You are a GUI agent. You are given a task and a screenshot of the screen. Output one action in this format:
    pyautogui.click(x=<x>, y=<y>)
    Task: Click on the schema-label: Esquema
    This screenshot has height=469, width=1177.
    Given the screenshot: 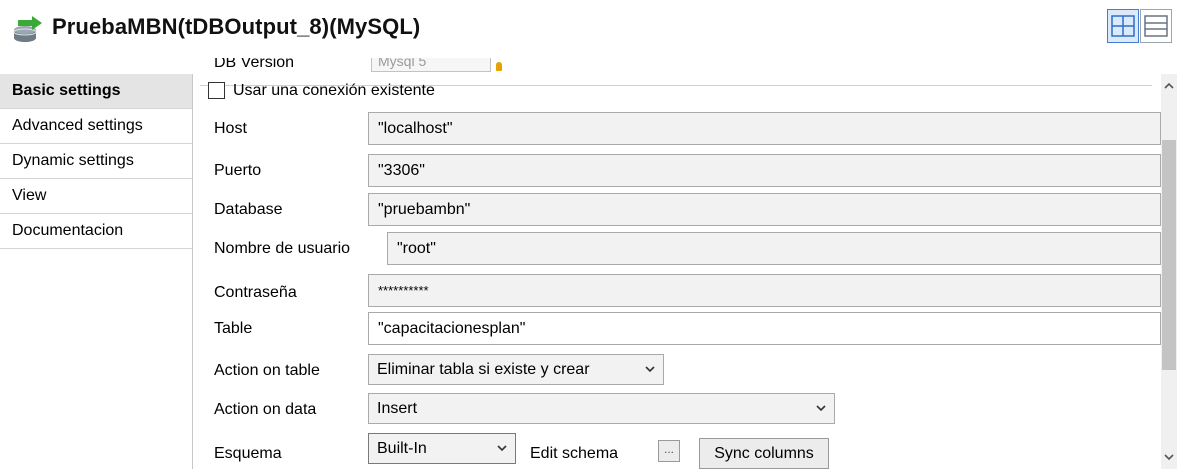 What is the action you would take?
    pyautogui.click(x=248, y=453)
    